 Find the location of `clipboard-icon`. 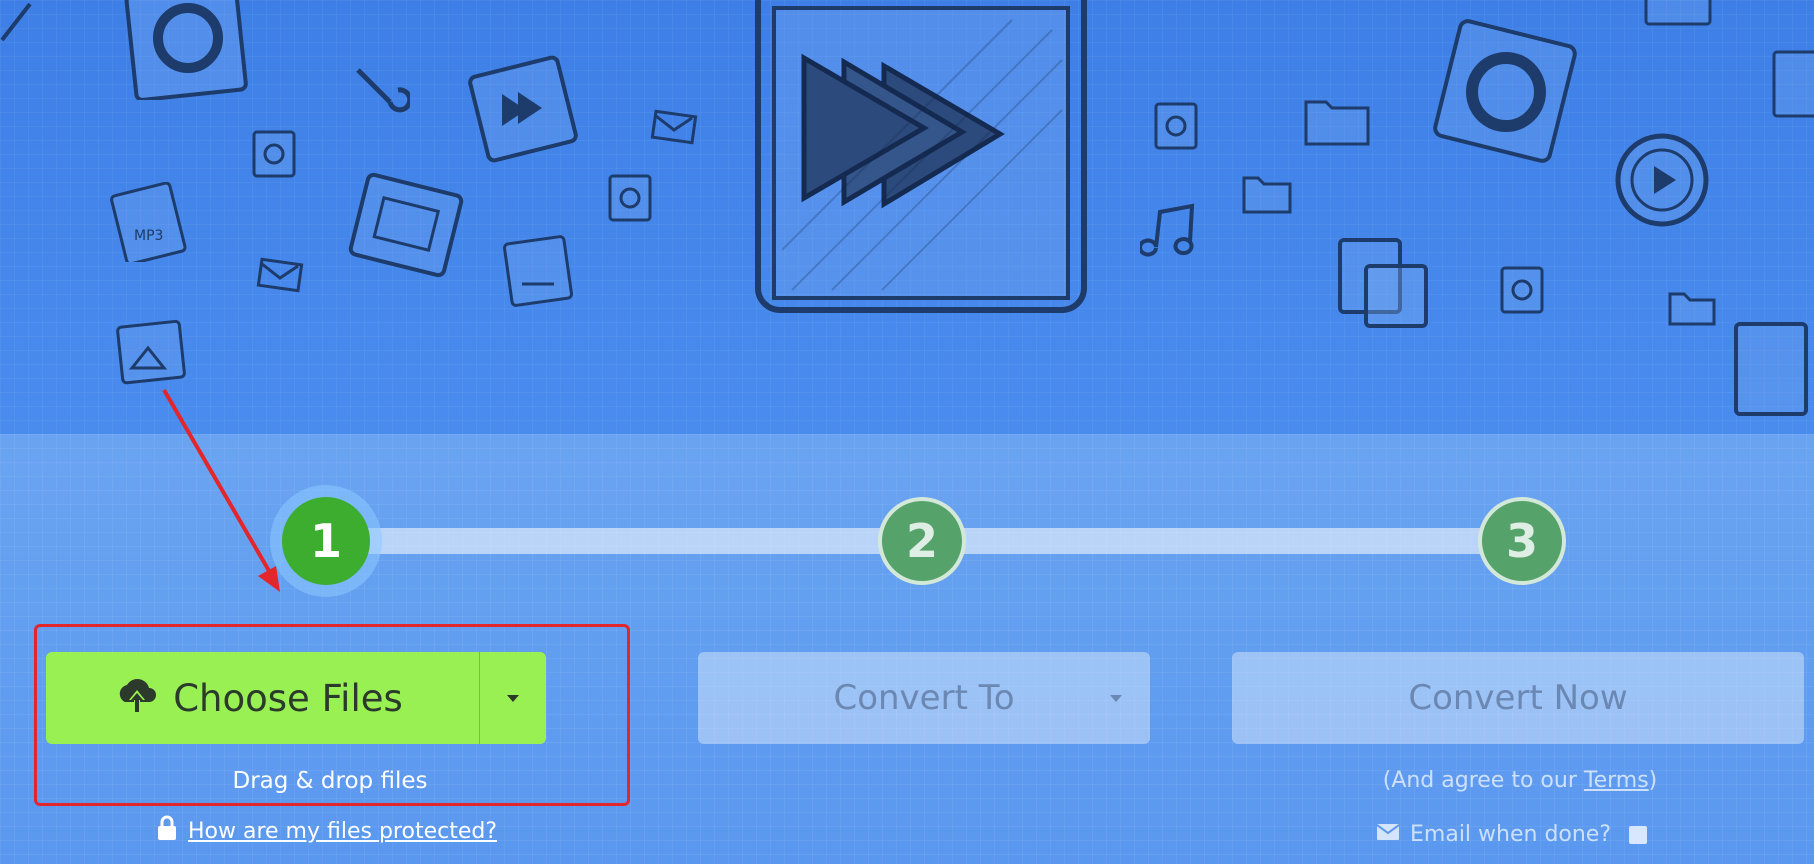

clipboard-icon is located at coordinates (1385, 281).